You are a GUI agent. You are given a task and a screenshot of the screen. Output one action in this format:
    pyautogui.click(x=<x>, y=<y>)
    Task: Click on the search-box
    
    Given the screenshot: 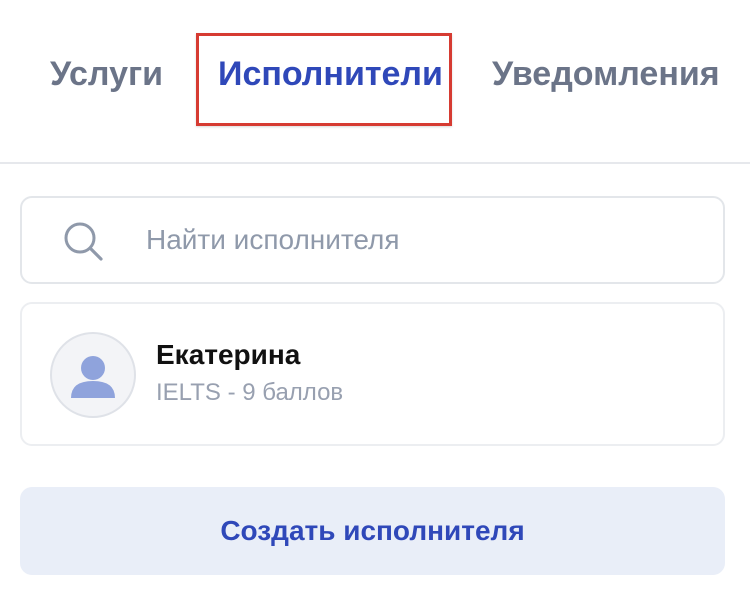 What is the action you would take?
    pyautogui.click(x=372, y=240)
    